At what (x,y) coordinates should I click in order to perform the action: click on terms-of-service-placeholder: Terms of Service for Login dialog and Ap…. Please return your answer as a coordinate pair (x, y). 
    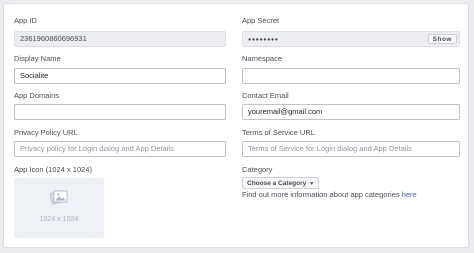
    Looking at the image, I should click on (330, 148).